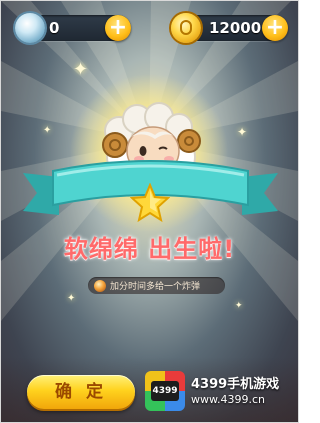 Image resolution: width=320 pixels, height=423 pixels. What do you see at coordinates (186, 28) in the screenshot?
I see `coin-icon` at bounding box center [186, 28].